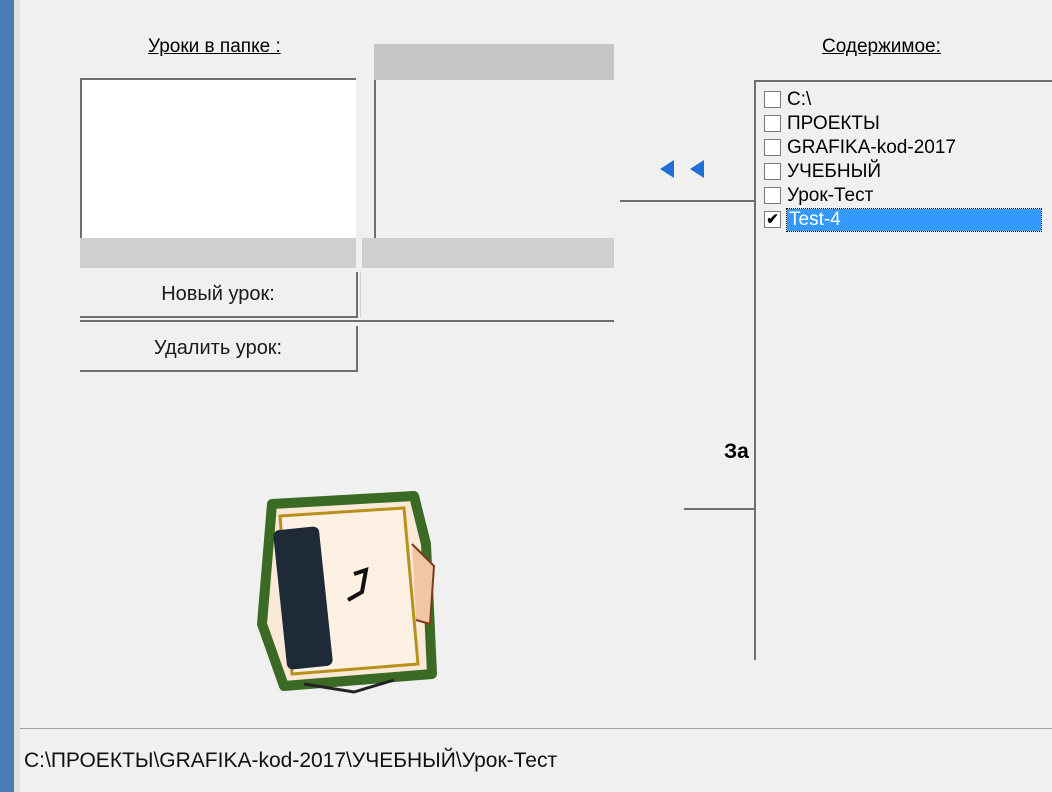 This screenshot has width=1052, height=792. I want to click on lesson-thumbnail-image, so click(347, 592).